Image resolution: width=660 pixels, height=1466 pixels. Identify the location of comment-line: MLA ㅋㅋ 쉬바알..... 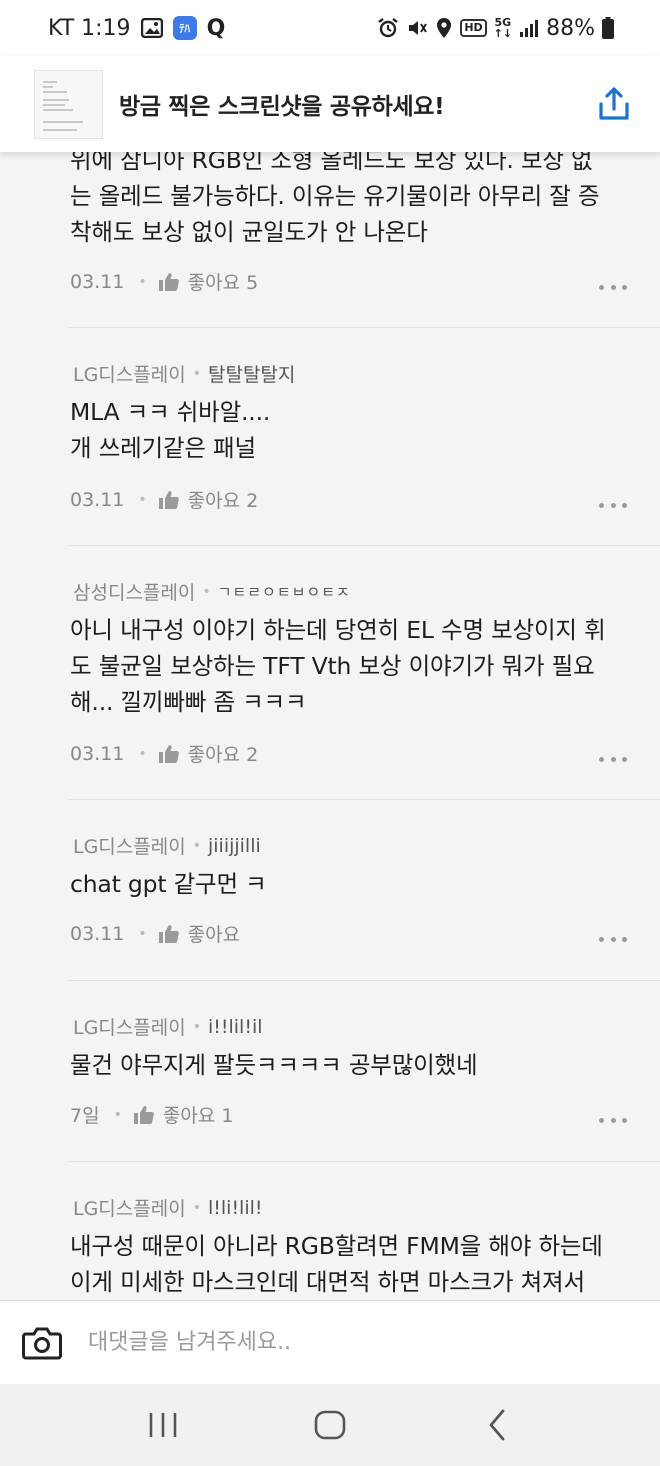
(170, 412).